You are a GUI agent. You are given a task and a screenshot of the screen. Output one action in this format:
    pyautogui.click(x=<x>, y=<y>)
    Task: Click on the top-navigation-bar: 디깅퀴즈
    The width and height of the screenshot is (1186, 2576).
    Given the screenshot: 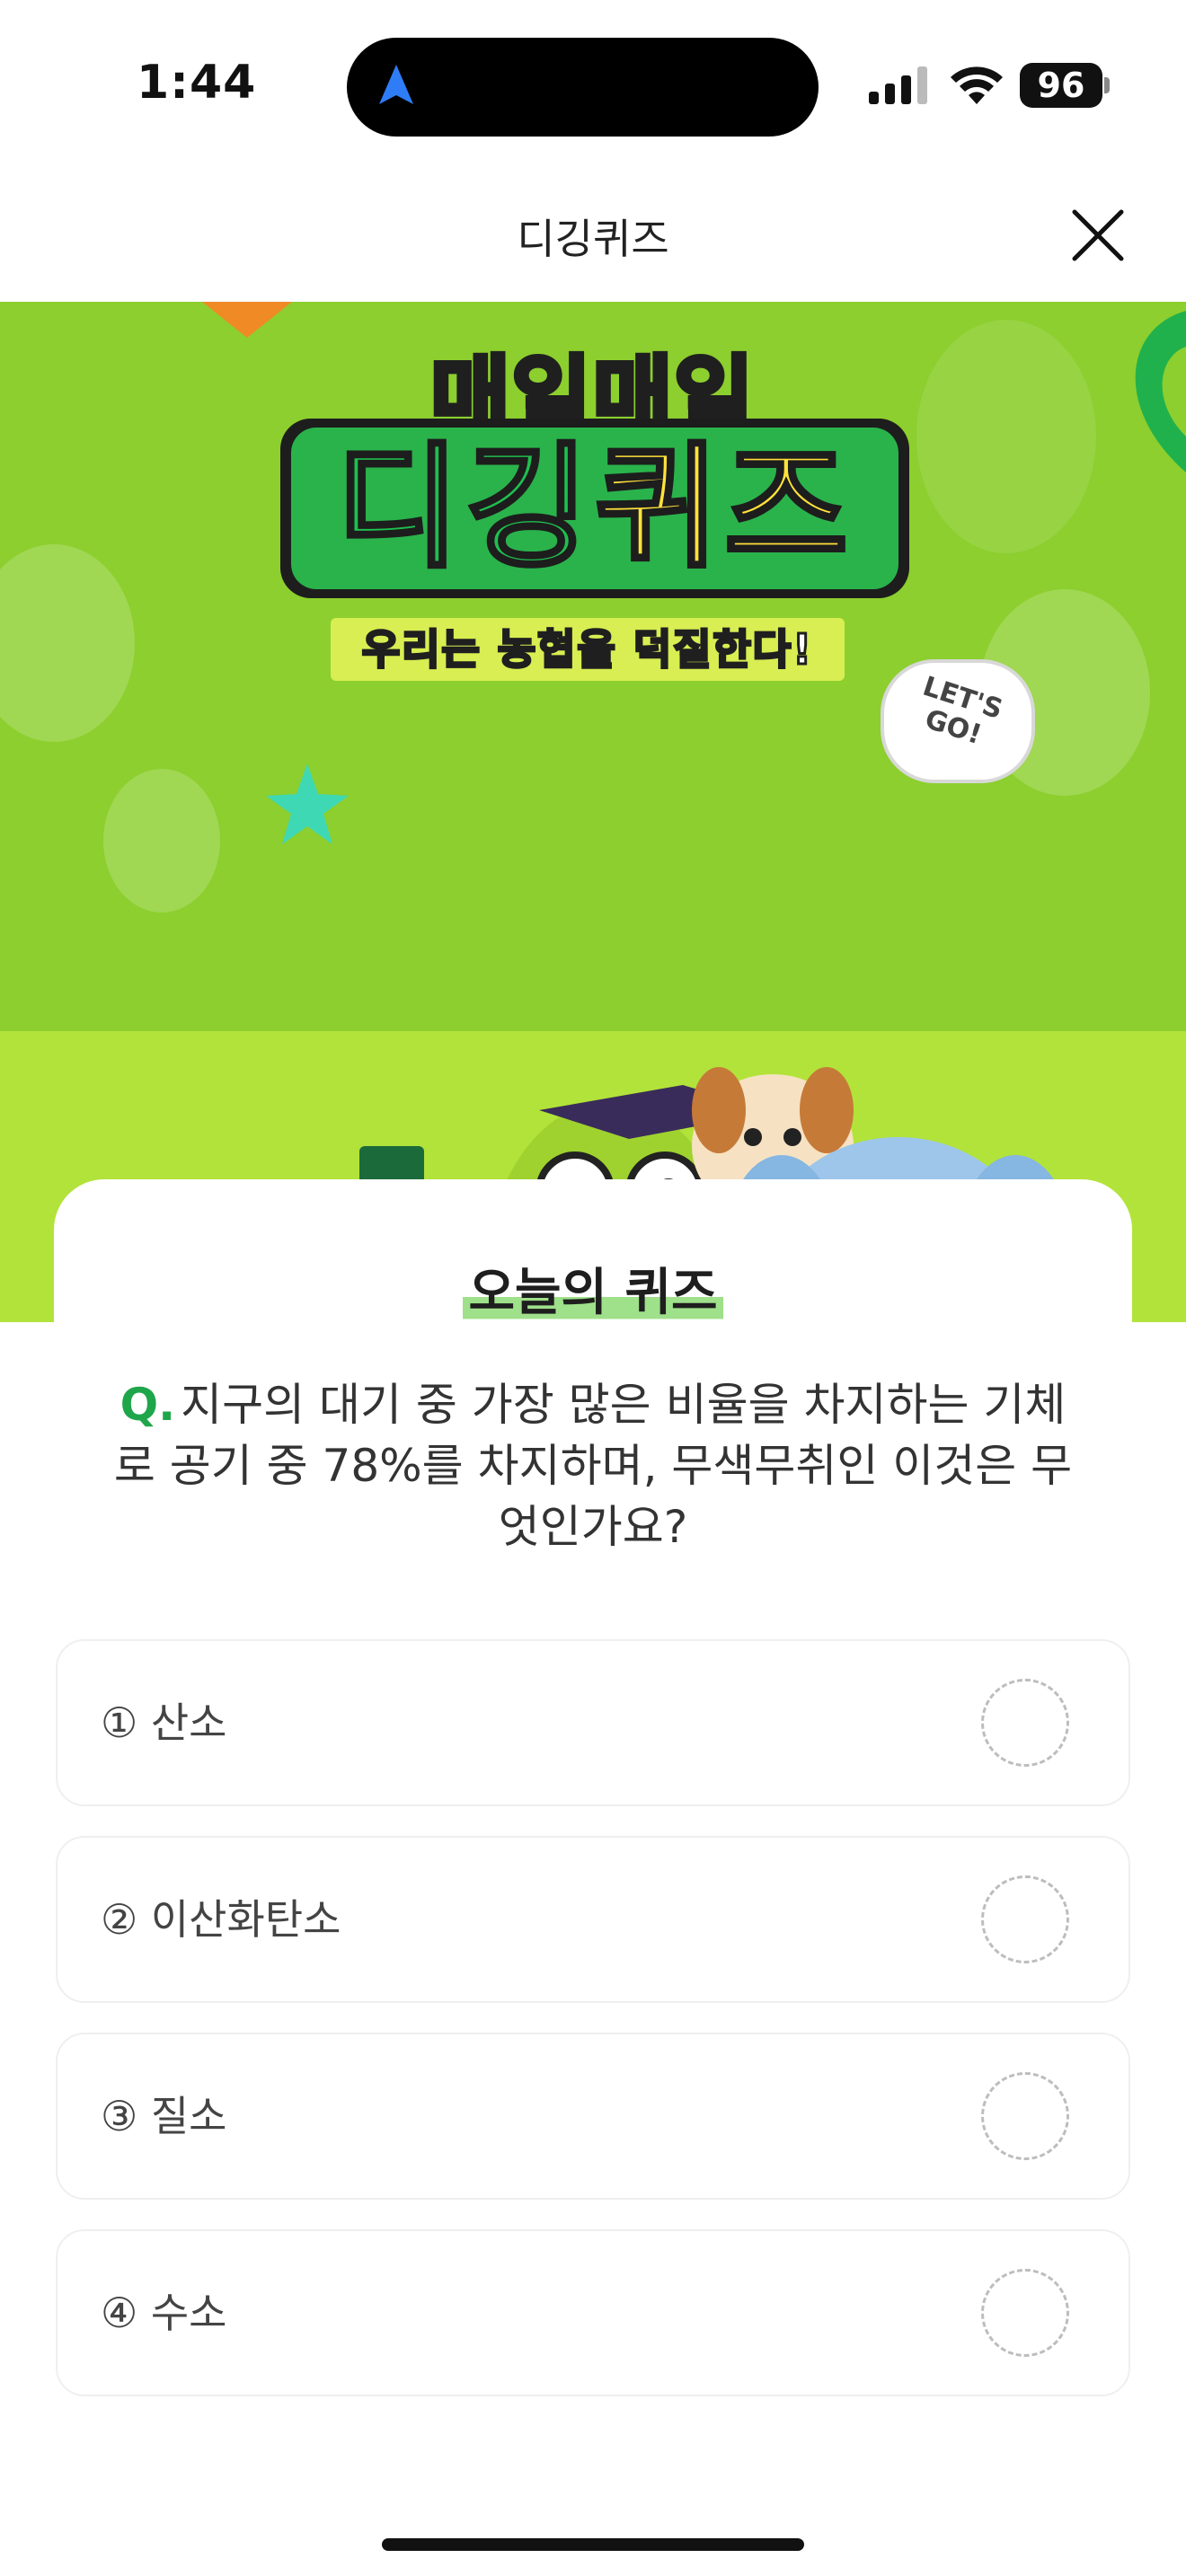 What is the action you would take?
    pyautogui.click(x=593, y=236)
    